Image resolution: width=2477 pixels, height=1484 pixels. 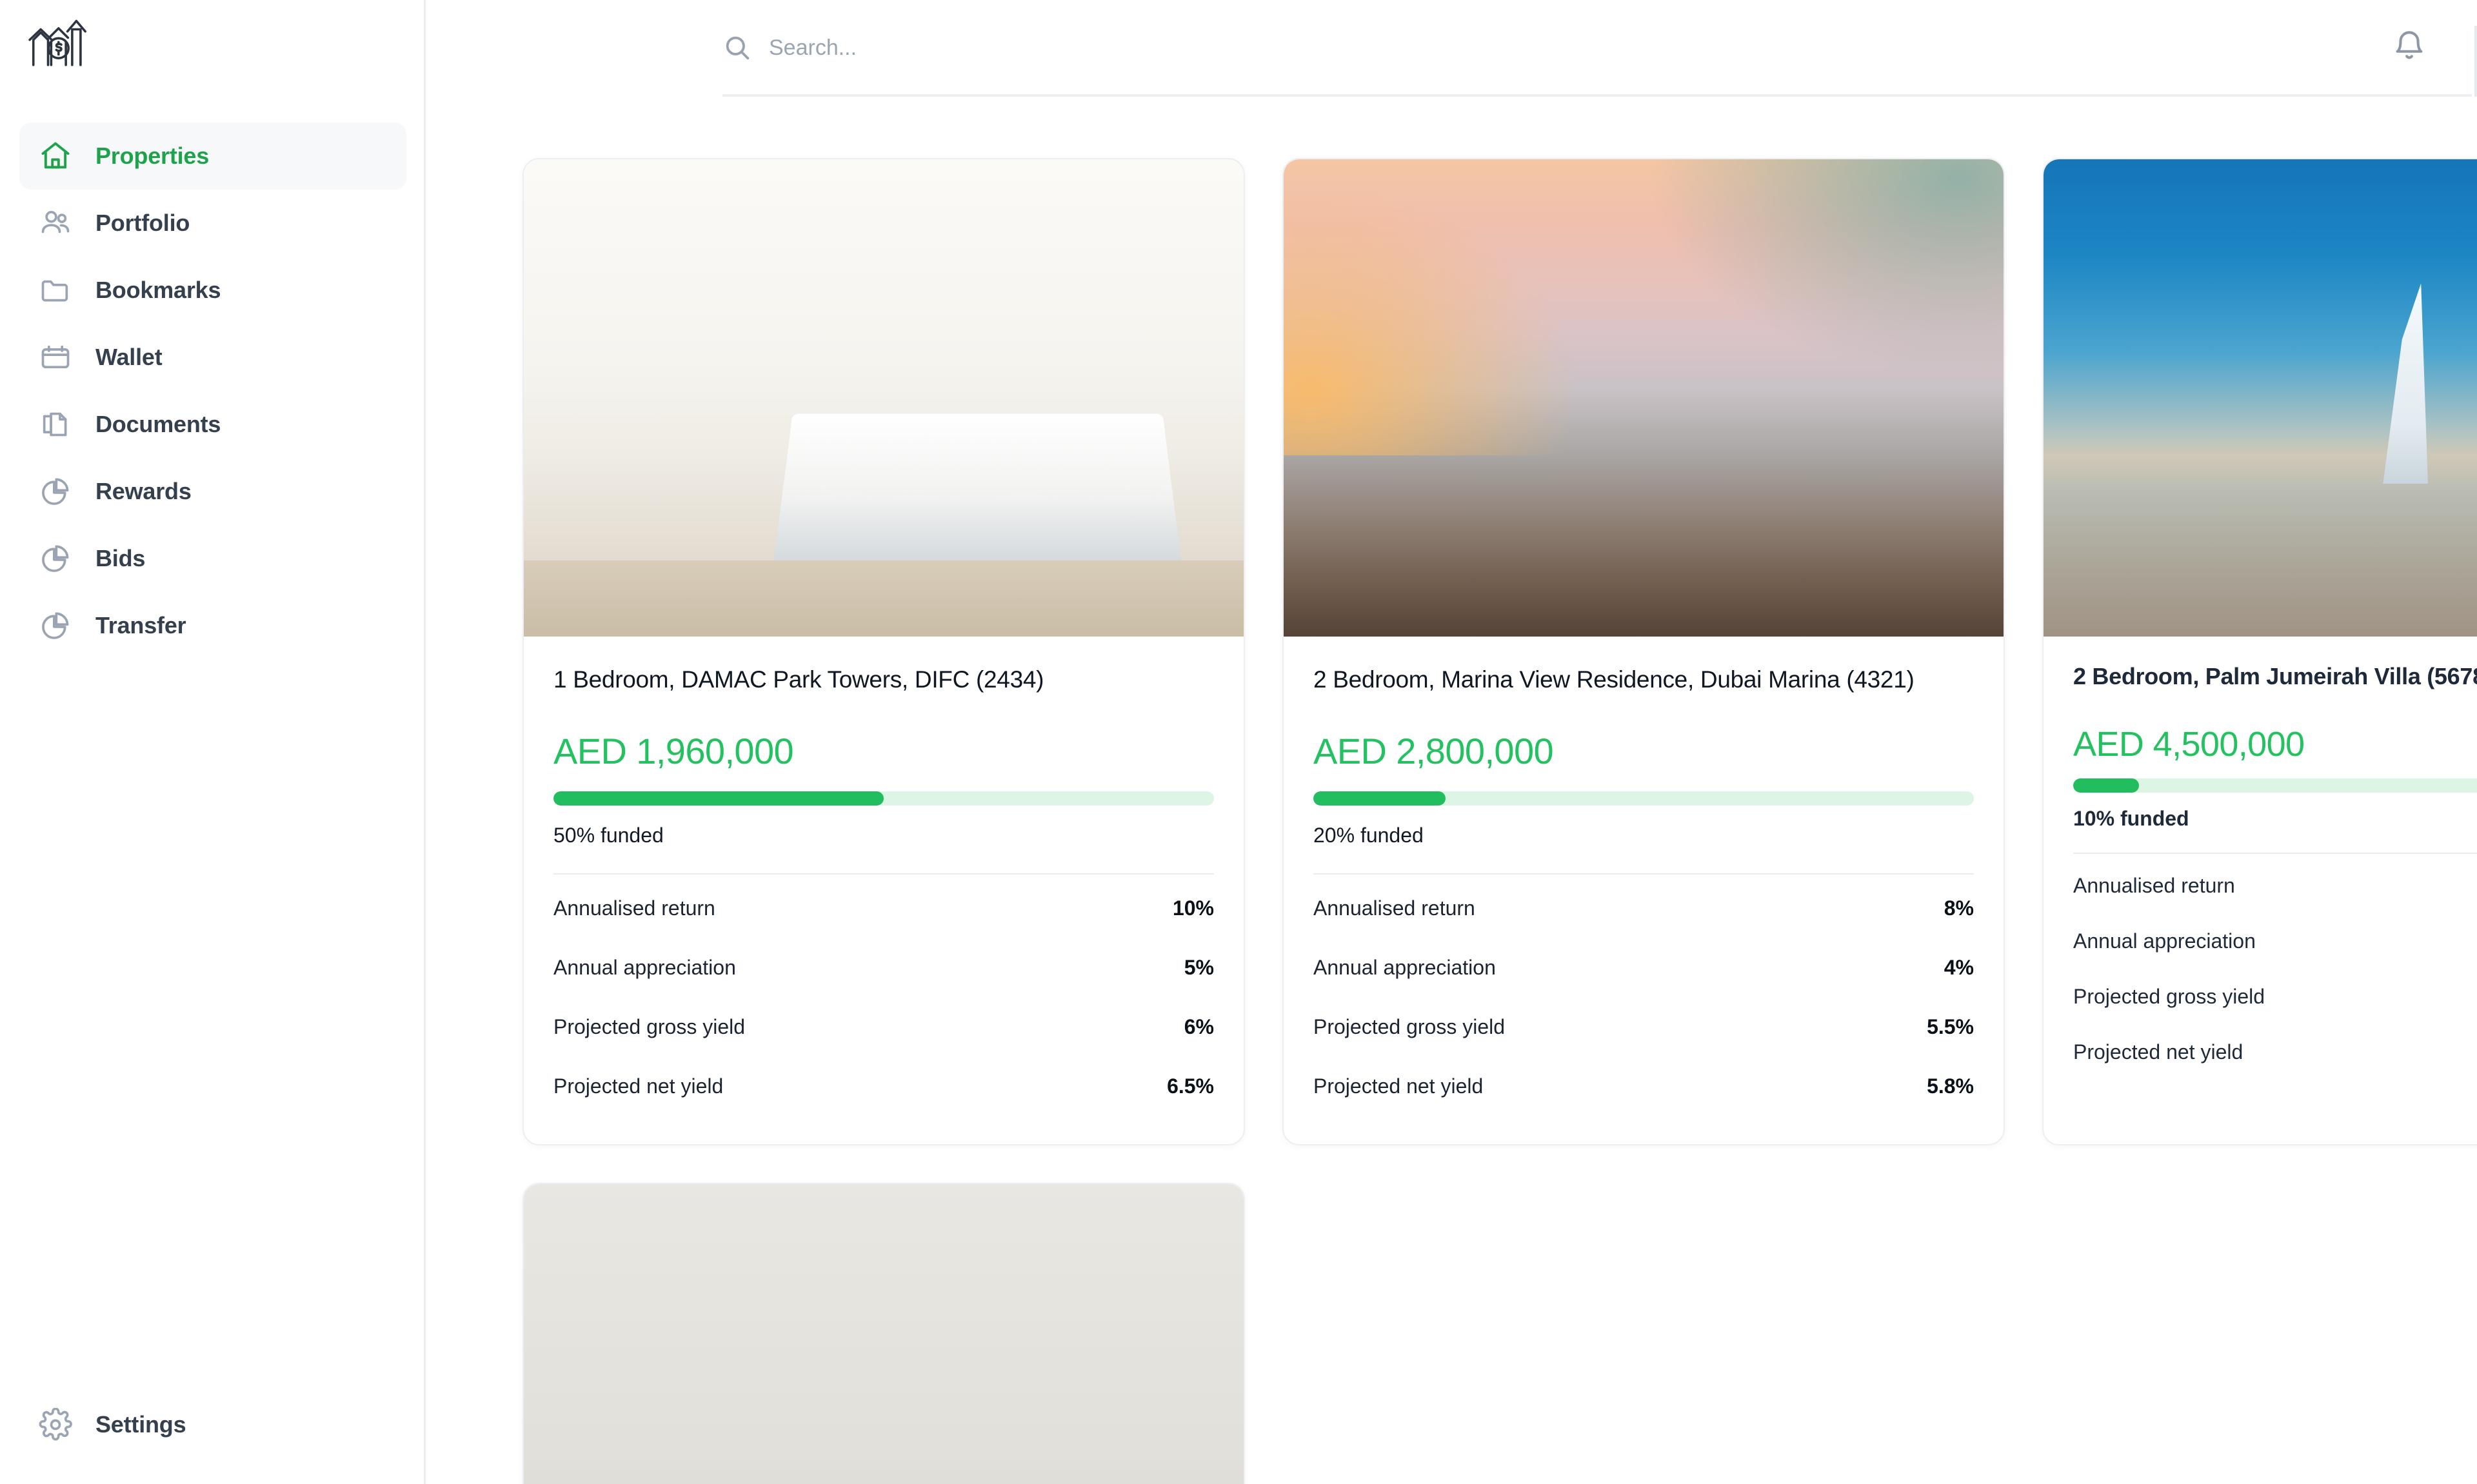 What do you see at coordinates (883, 908) in the screenshot?
I see `metric-row: Annualised return 10%` at bounding box center [883, 908].